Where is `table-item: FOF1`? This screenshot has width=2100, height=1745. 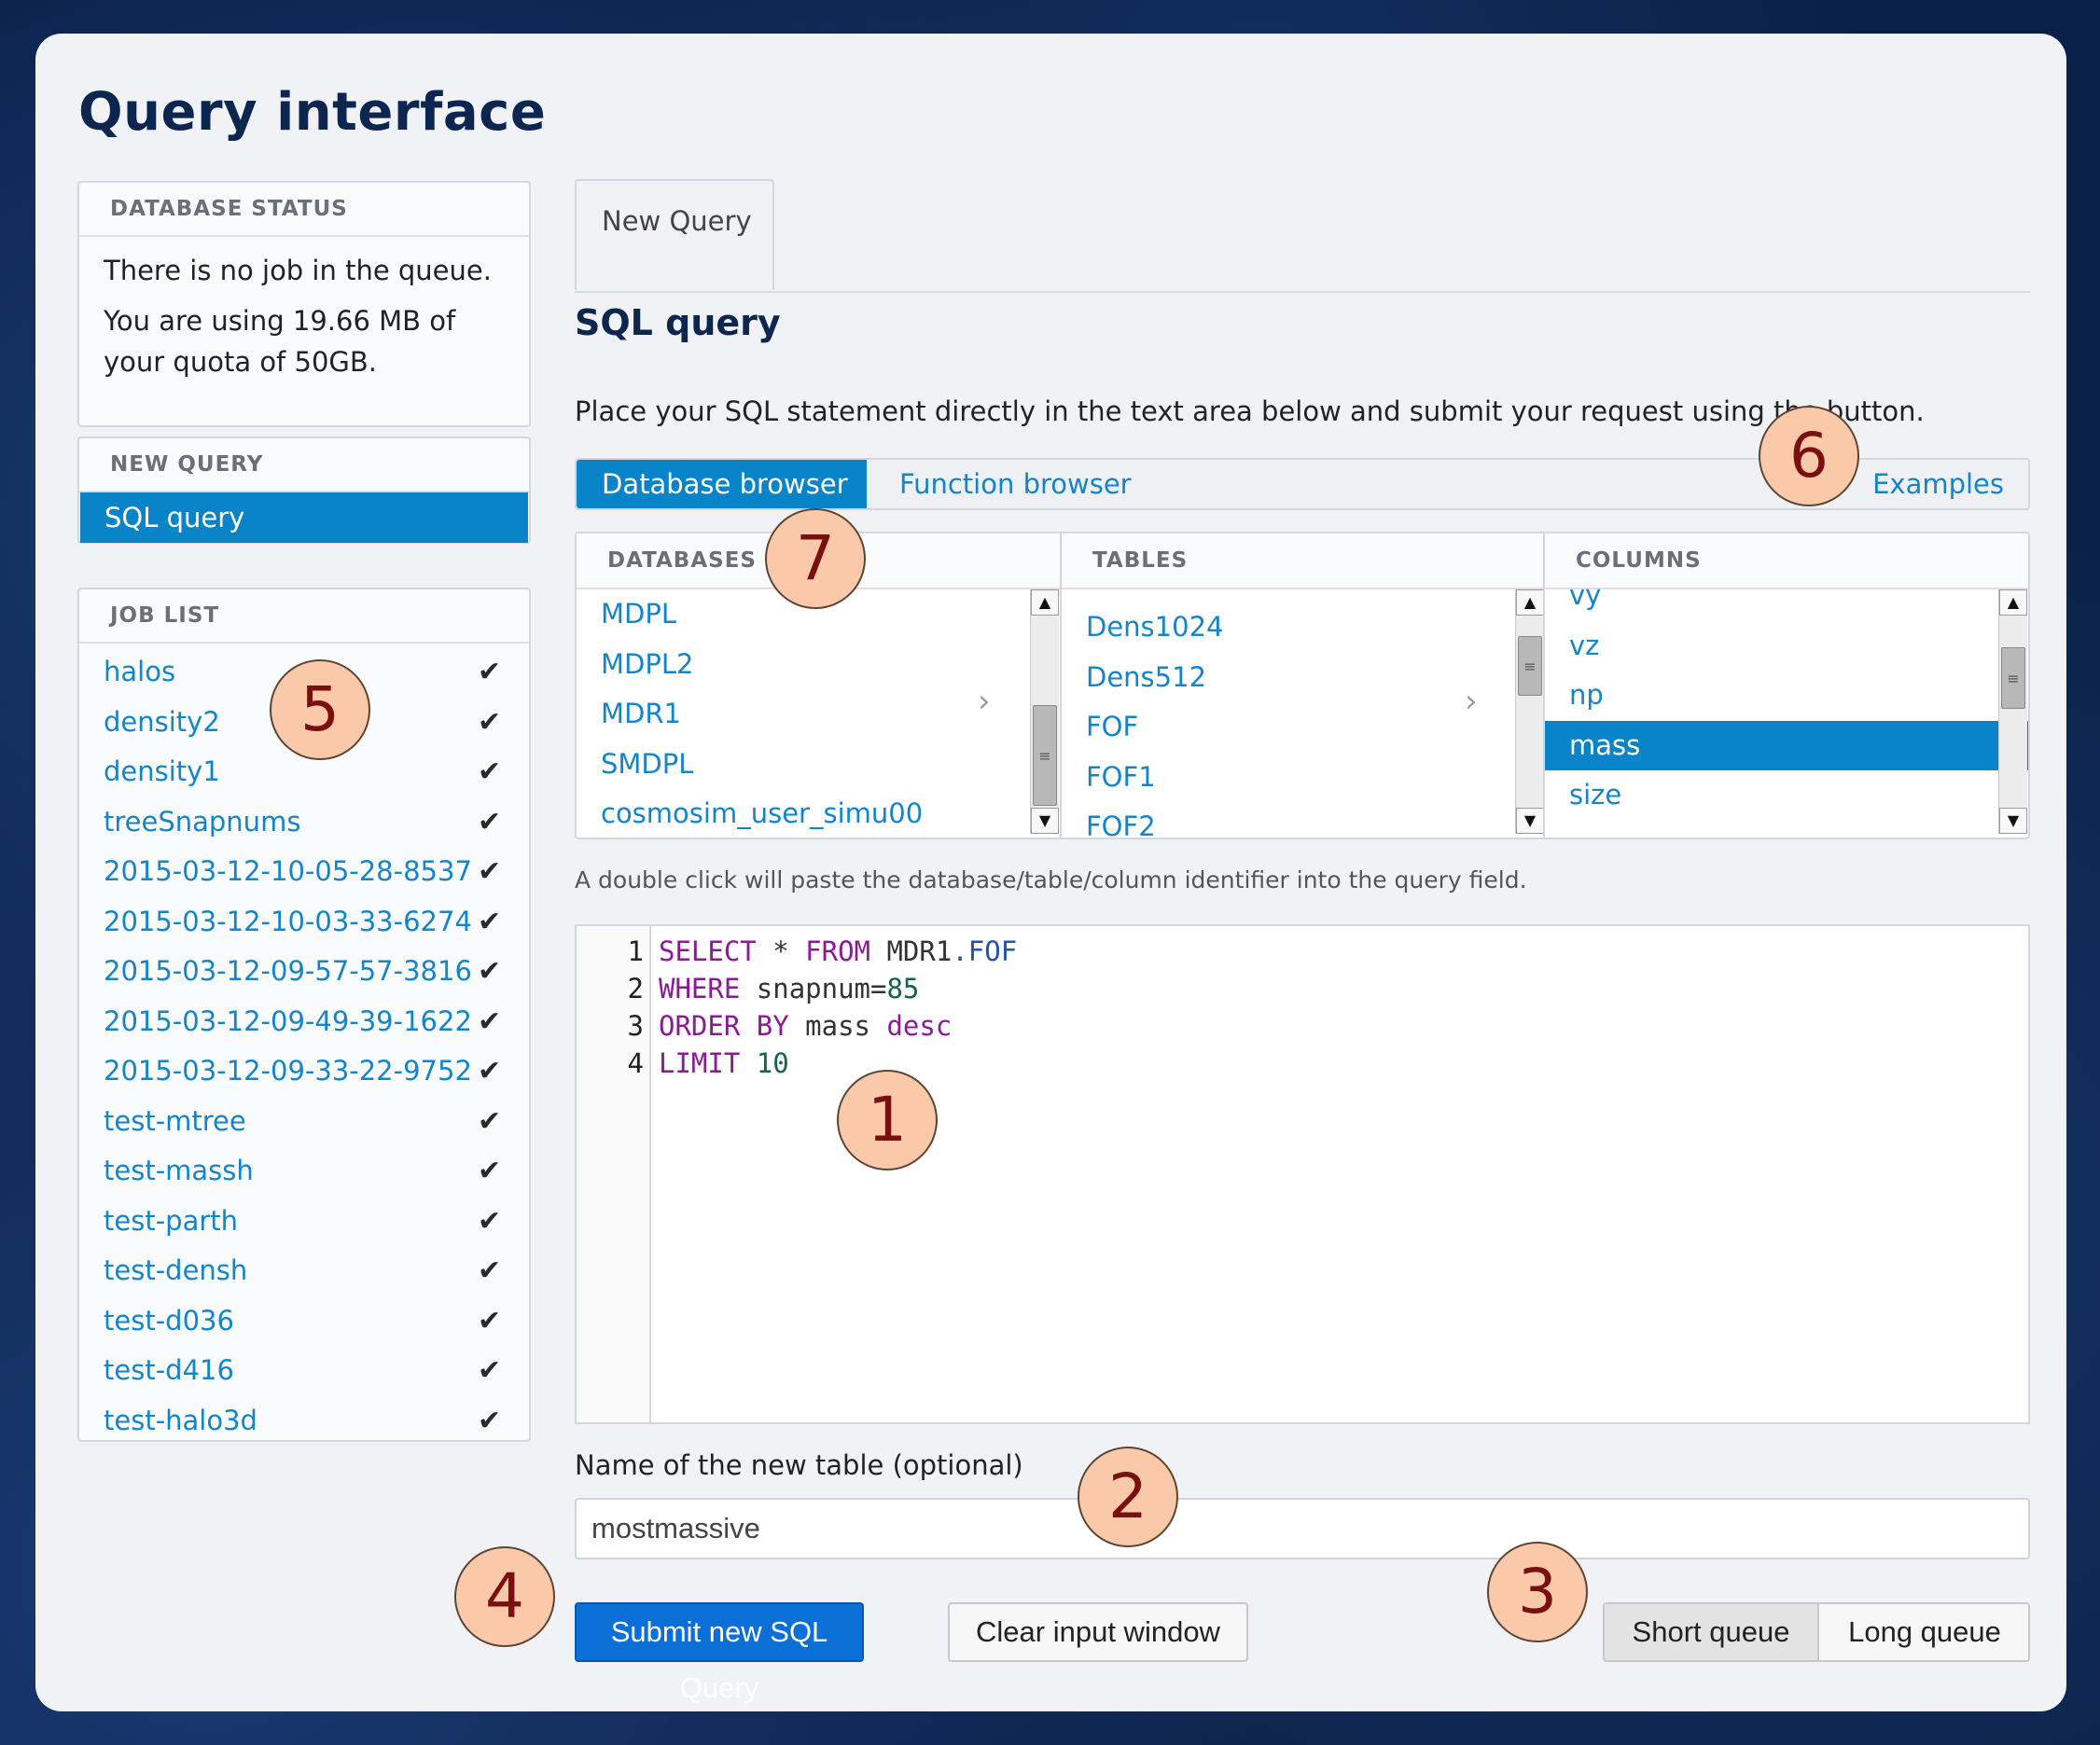
table-item: FOF1 is located at coordinates (1303, 778).